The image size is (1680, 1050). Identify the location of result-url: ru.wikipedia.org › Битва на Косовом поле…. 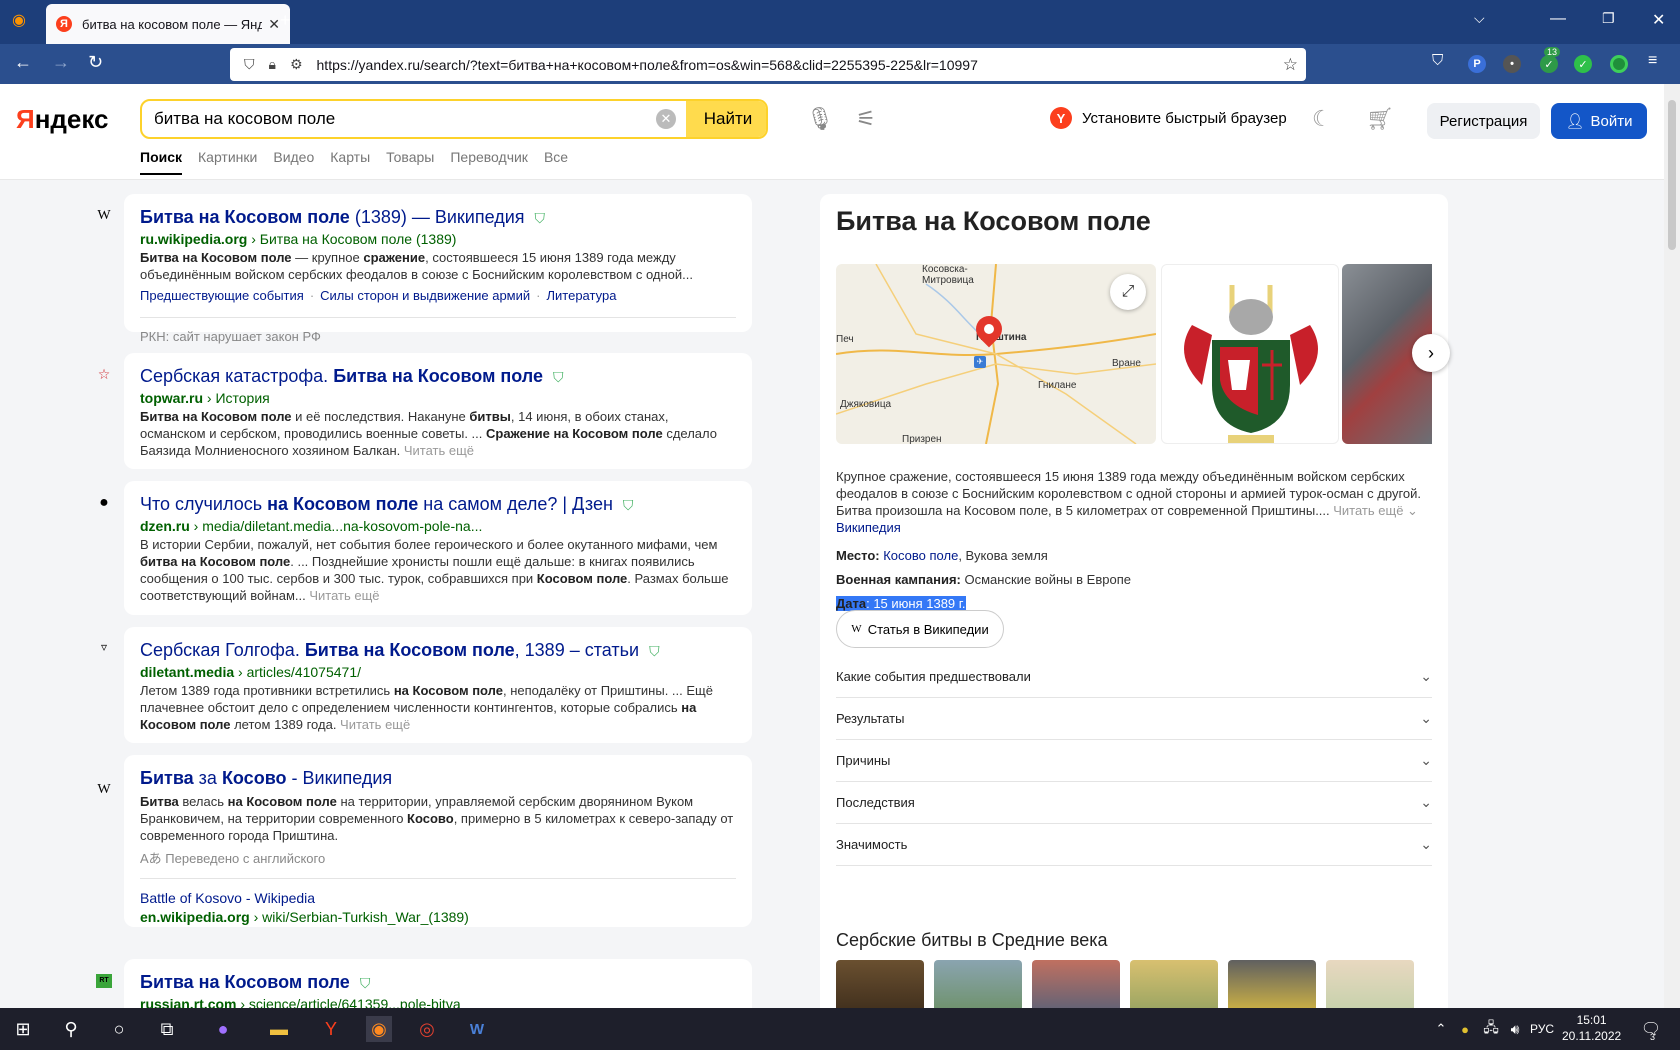
(438, 239).